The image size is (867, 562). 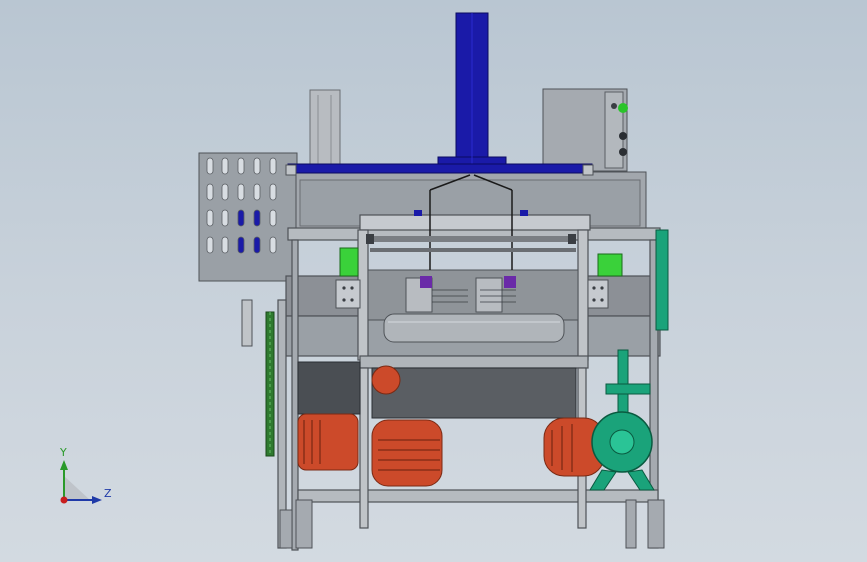 I want to click on coordinate-triad: Y Z, so click(x=85, y=475).